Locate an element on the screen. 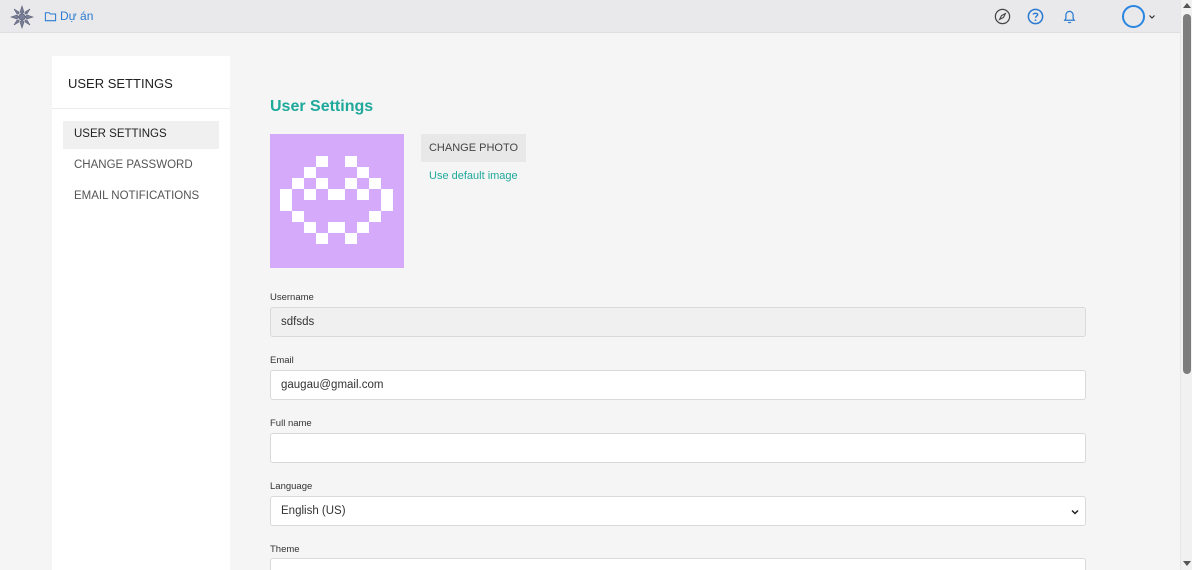 The height and width of the screenshot is (570, 1192). project-breadcrumb: Dự án is located at coordinates (68, 16).